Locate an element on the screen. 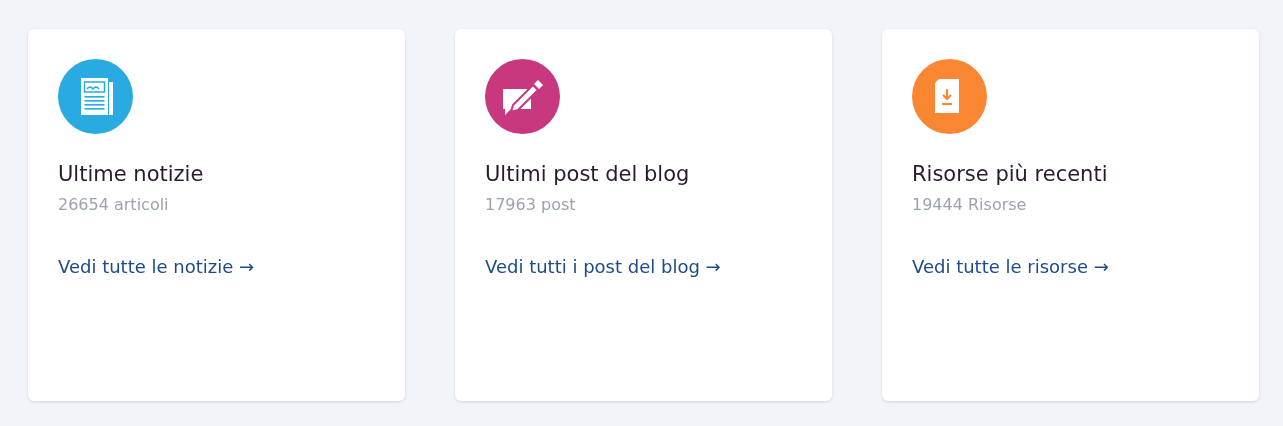 Image resolution: width=1283 pixels, height=426 pixels. item-count: 19444 Risorse is located at coordinates (969, 205).